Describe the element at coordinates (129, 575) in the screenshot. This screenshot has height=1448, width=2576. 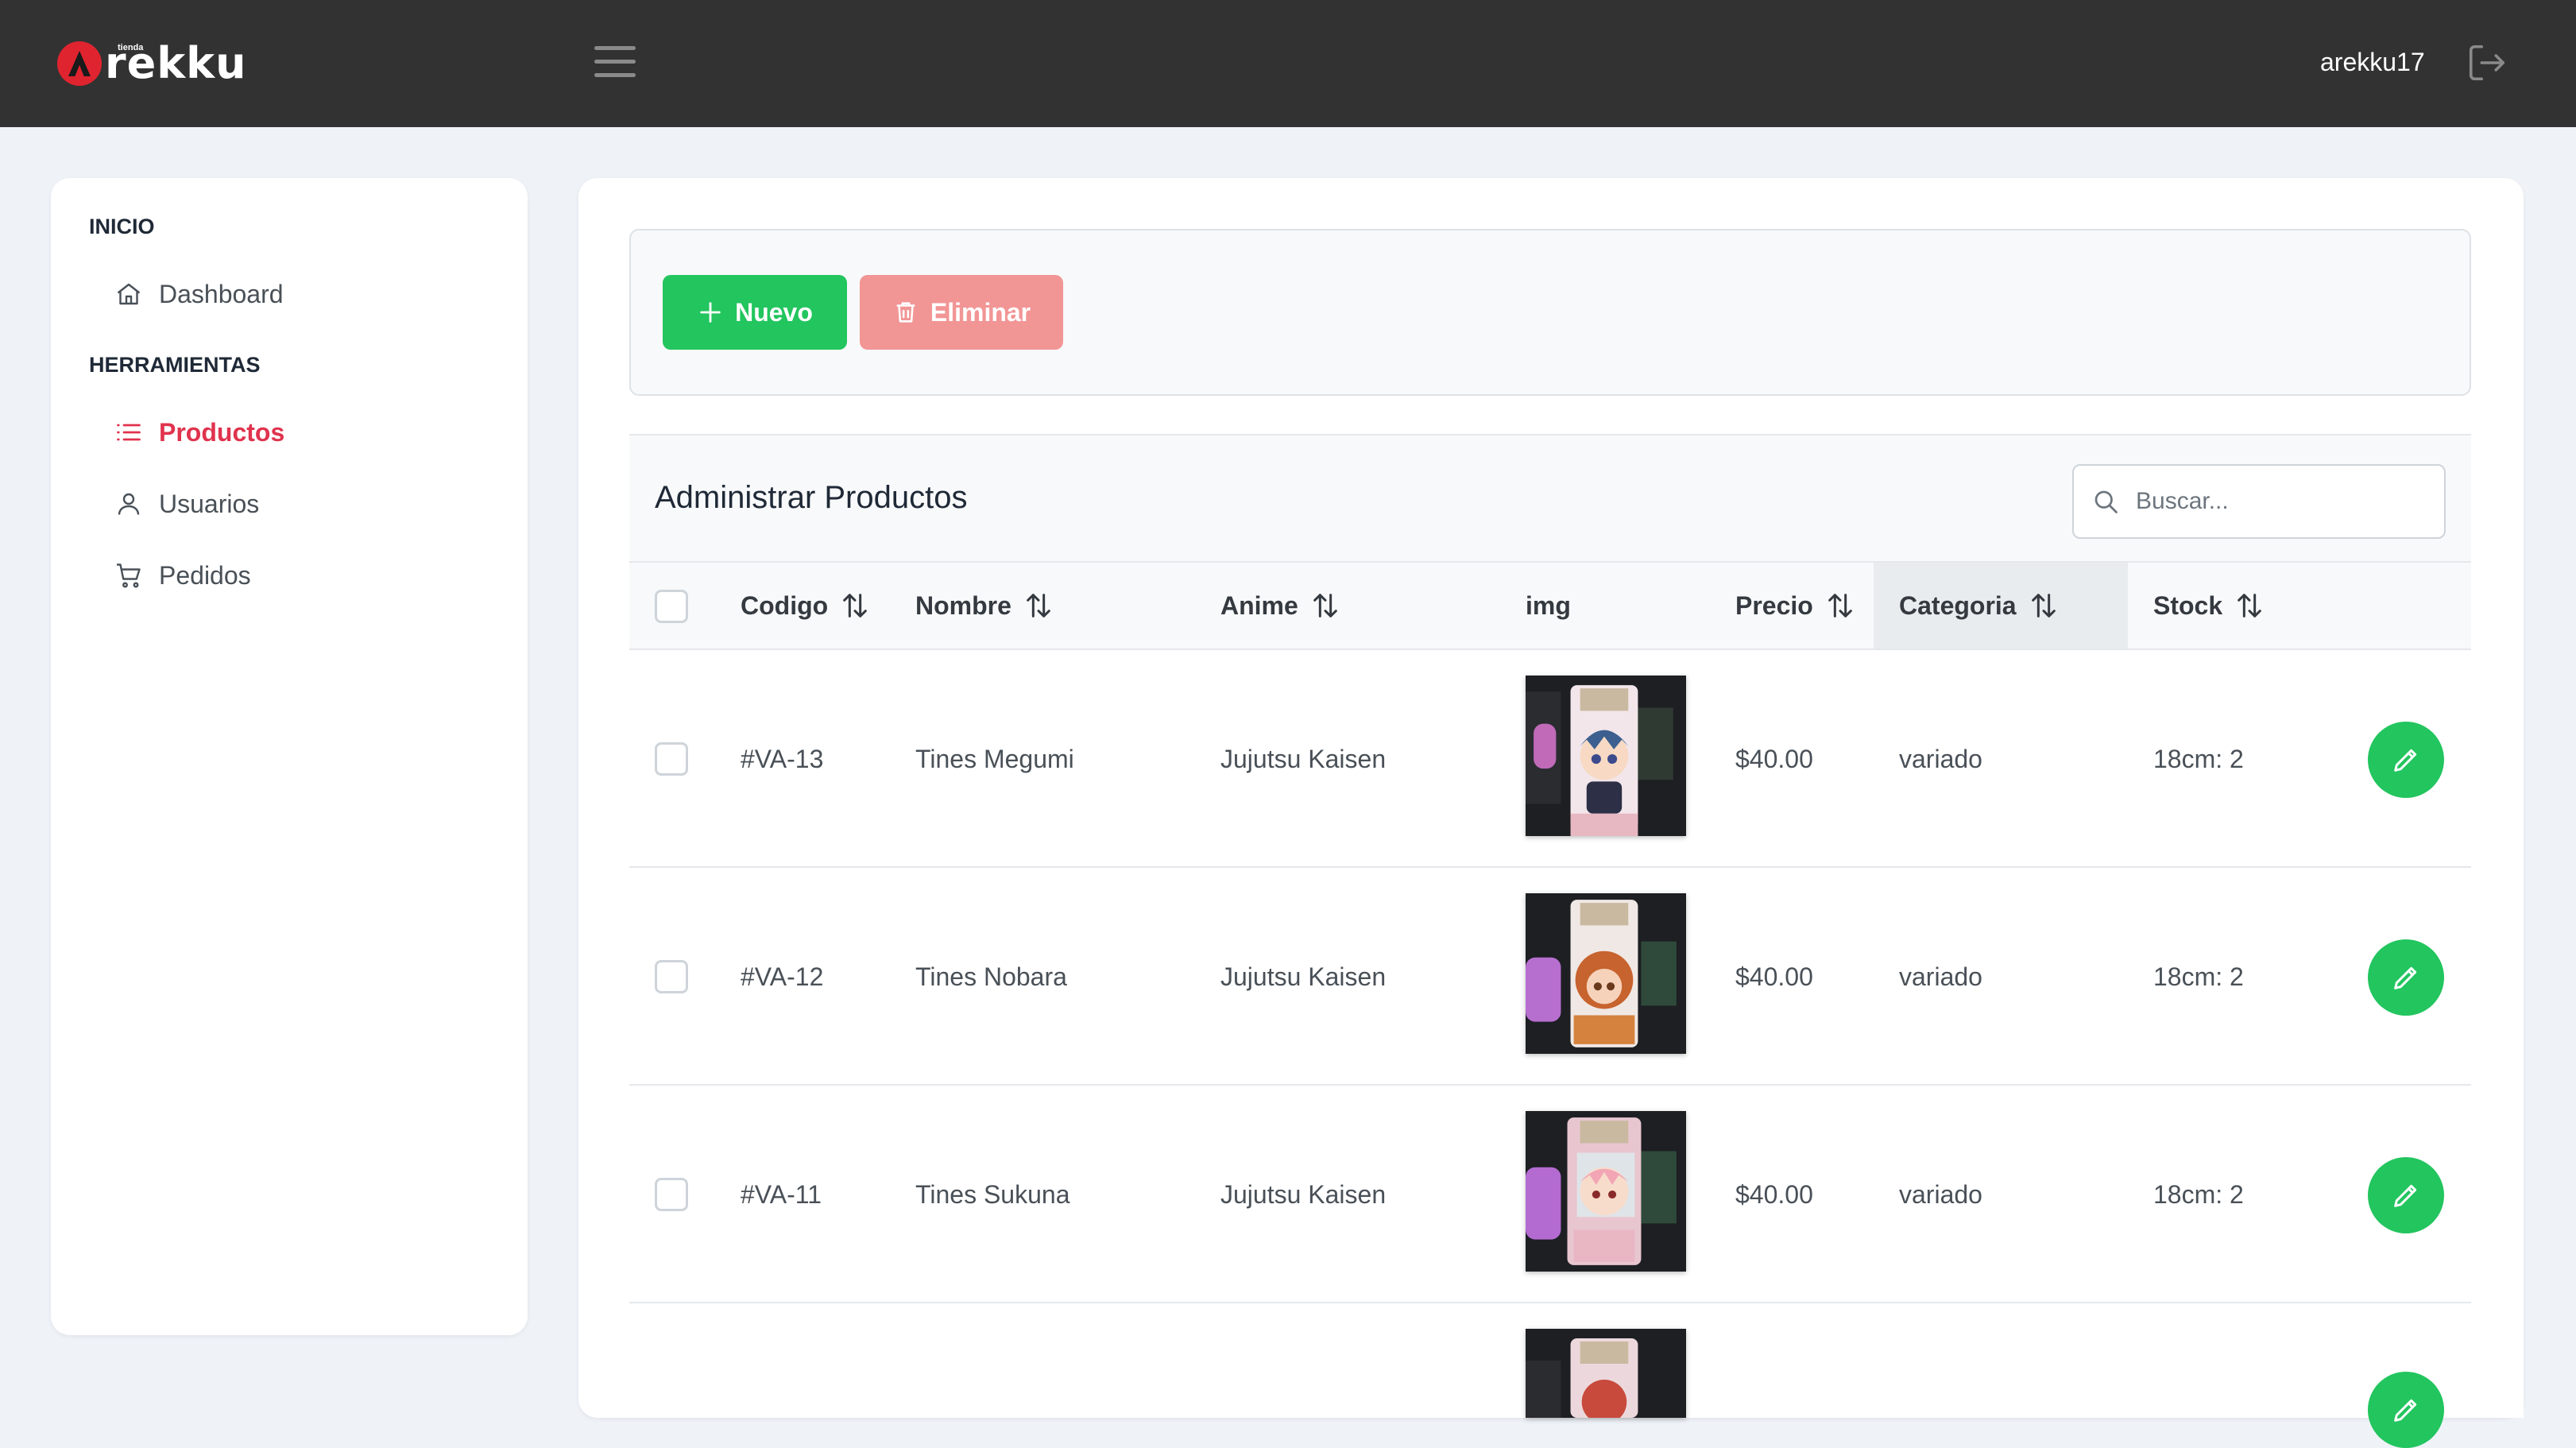
I see `cart-icon` at that location.